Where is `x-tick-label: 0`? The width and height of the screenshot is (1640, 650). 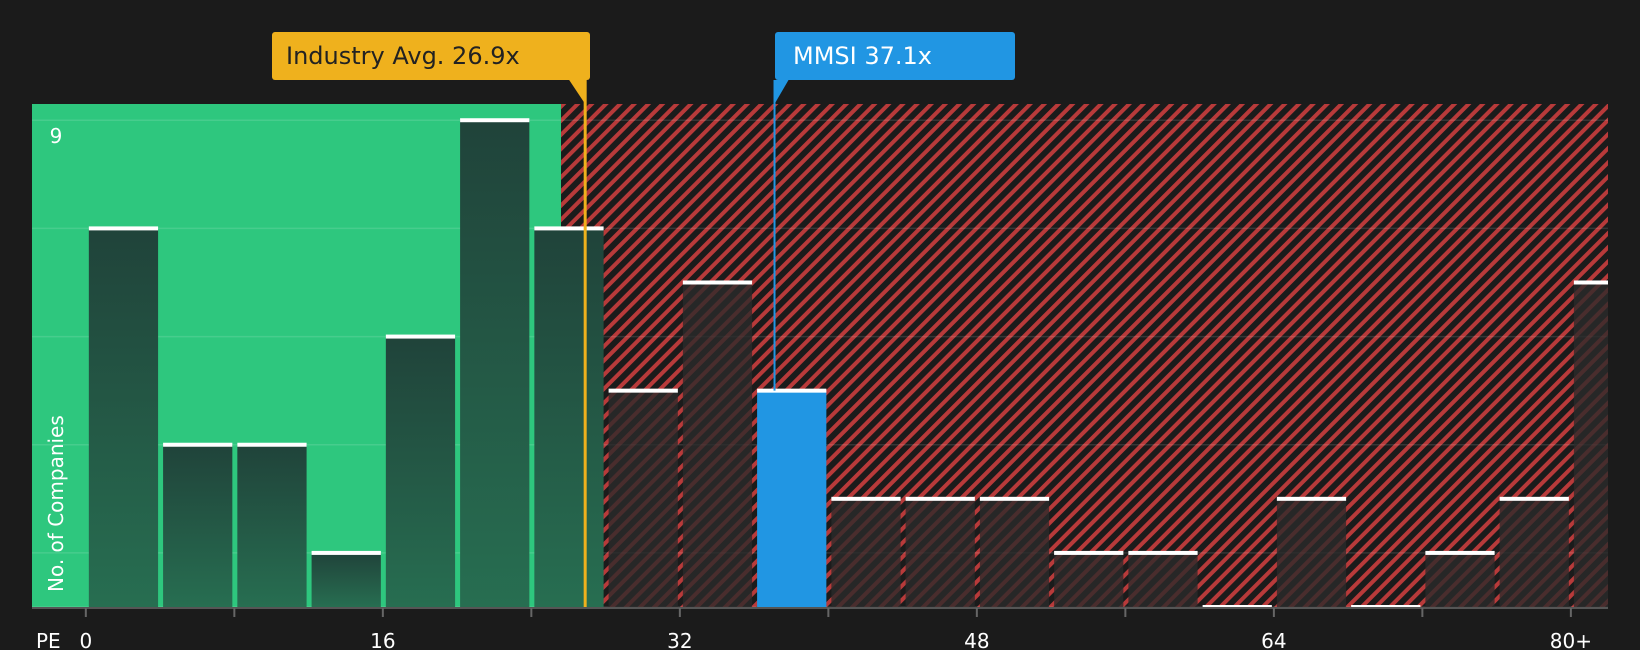
x-tick-label: 0 is located at coordinates (85, 639).